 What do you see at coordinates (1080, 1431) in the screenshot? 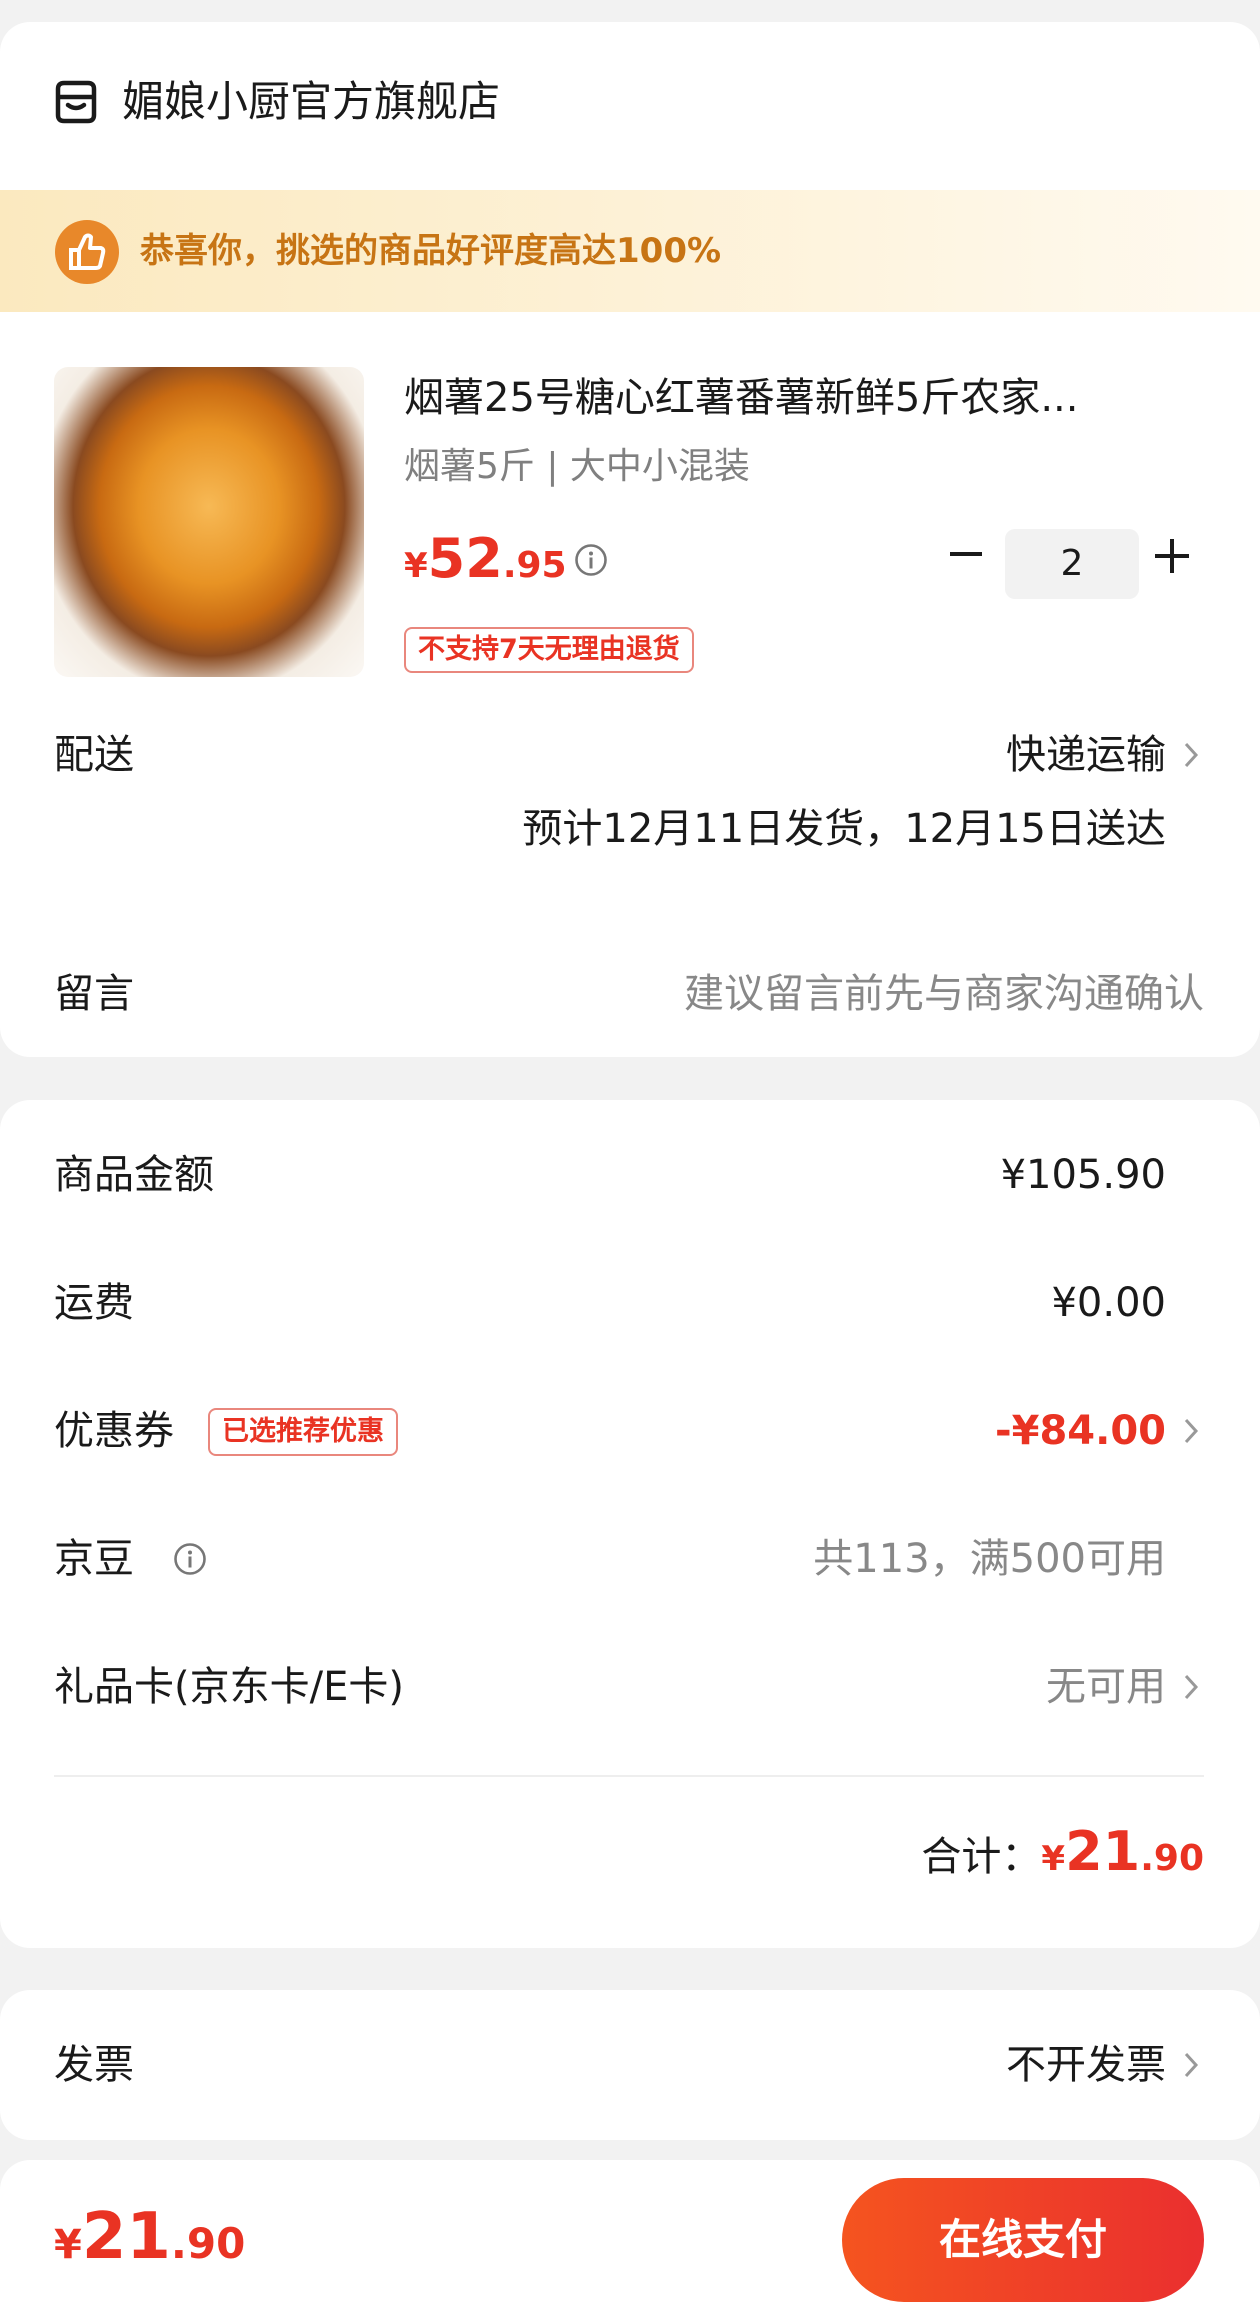
I see `coupon-value: -¥84.00` at bounding box center [1080, 1431].